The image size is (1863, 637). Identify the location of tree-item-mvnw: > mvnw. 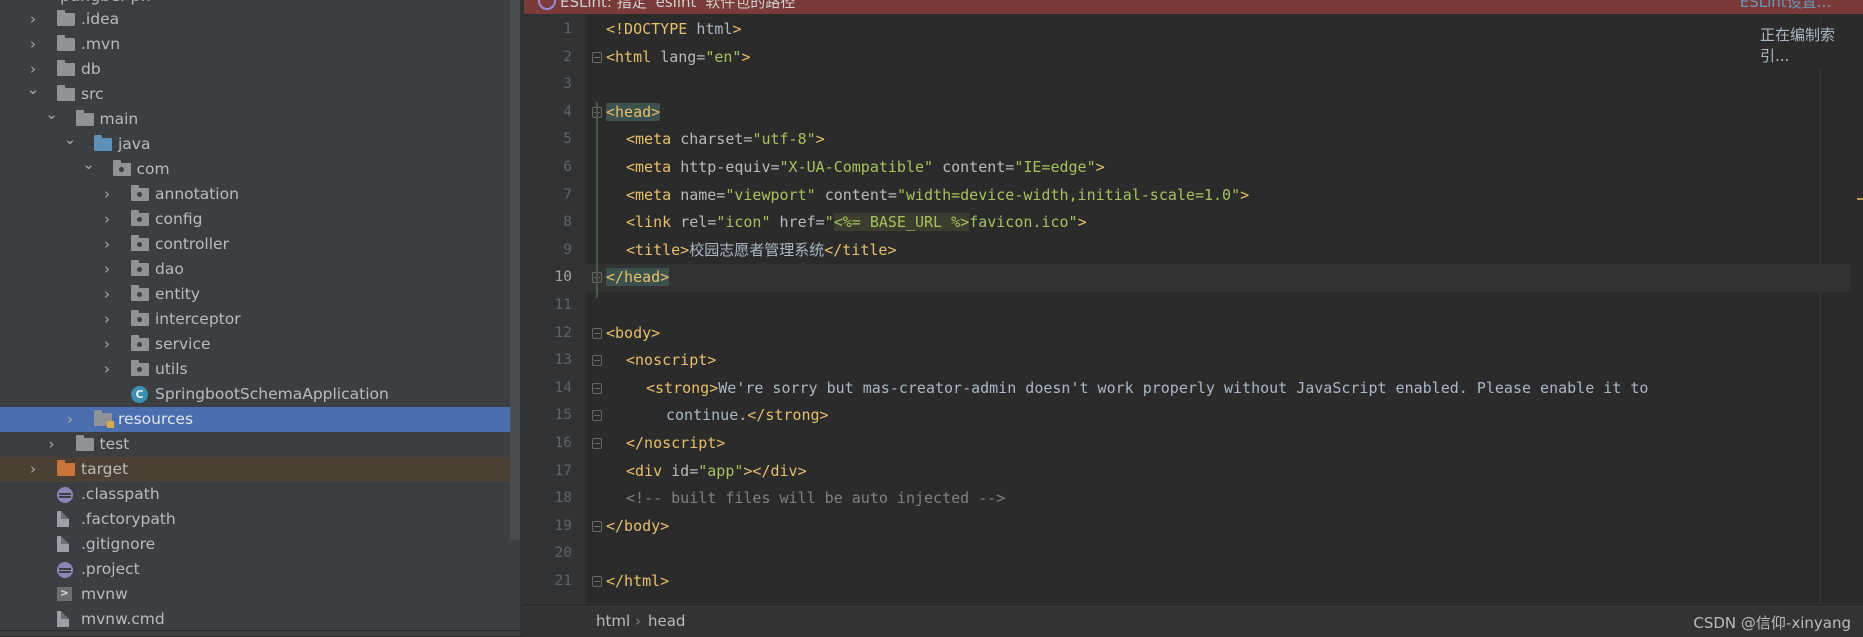
(260, 594).